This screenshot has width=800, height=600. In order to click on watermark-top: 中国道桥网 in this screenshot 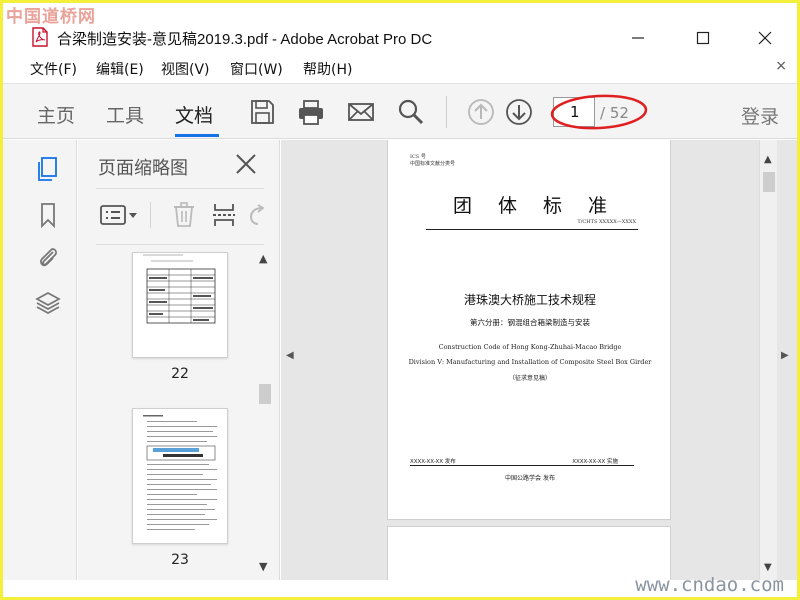, I will do `click(51, 17)`.